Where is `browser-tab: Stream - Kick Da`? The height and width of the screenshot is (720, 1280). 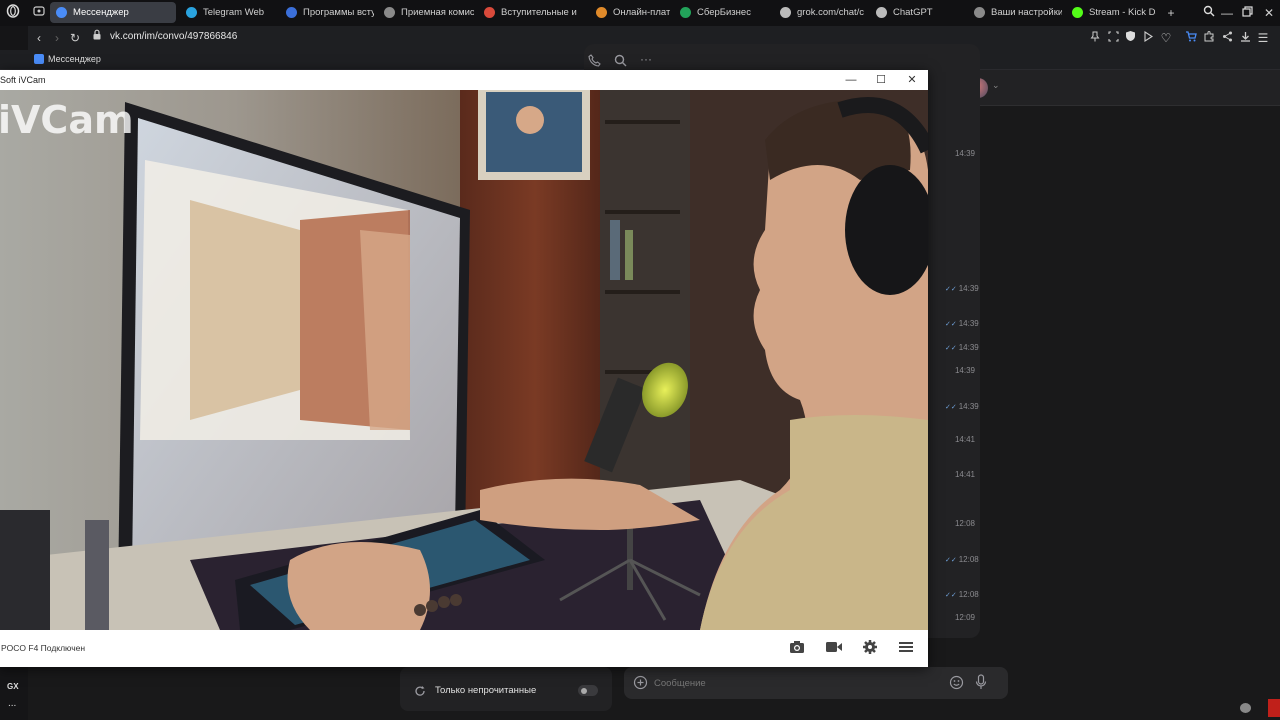
browser-tab: Stream - Kick Da is located at coordinates (1111, 12).